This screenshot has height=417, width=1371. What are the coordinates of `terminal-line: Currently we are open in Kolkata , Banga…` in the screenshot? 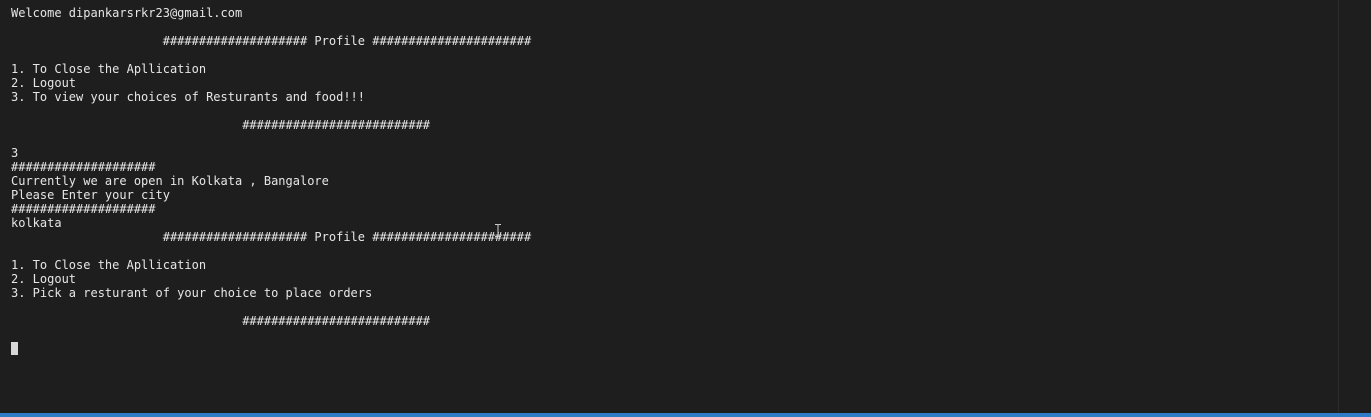 It's located at (170, 181).